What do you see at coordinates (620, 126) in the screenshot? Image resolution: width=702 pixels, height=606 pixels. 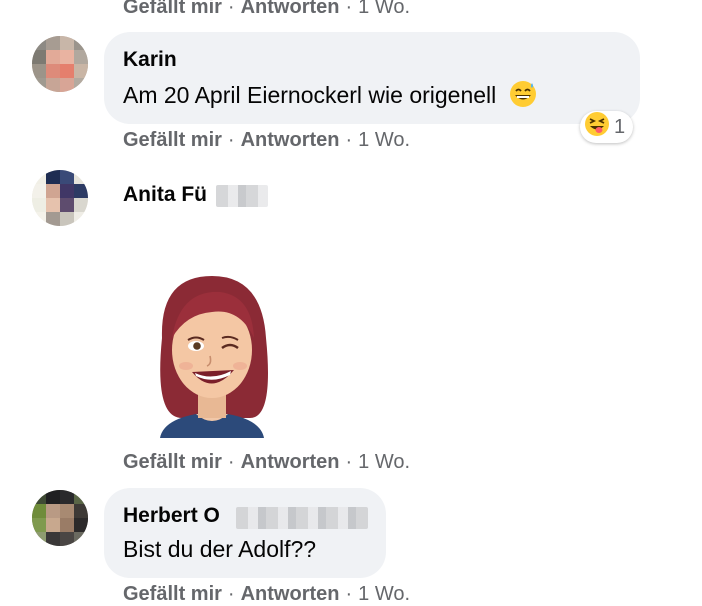 I see `reaction-count: 1` at bounding box center [620, 126].